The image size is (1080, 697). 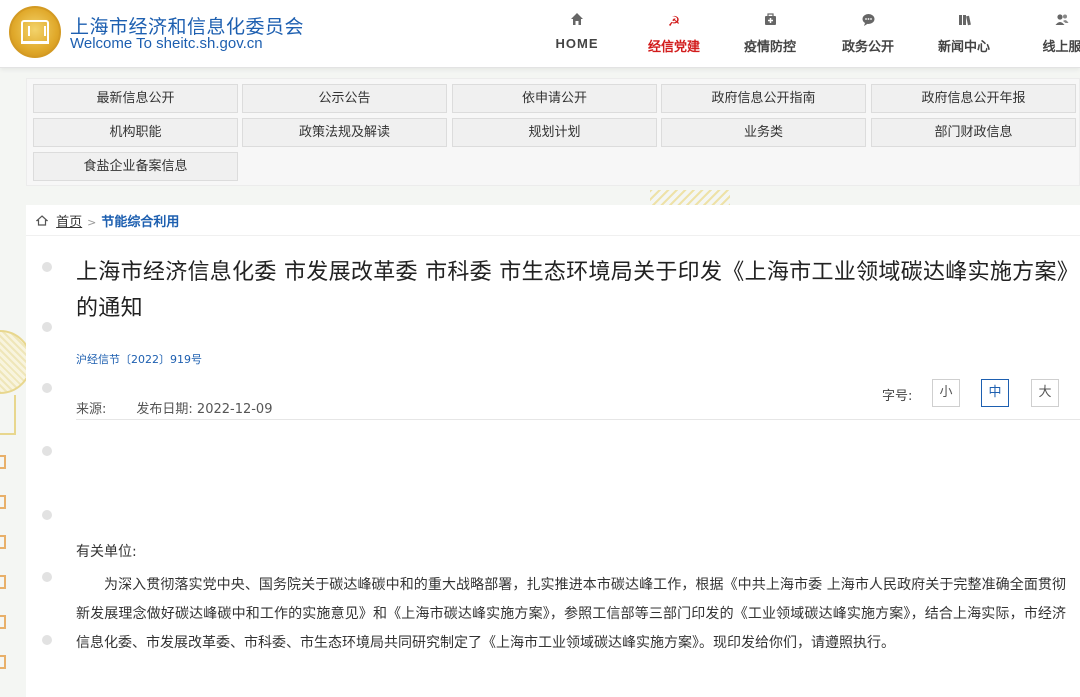 I want to click on font-size-small-button: 小, so click(x=946, y=393).